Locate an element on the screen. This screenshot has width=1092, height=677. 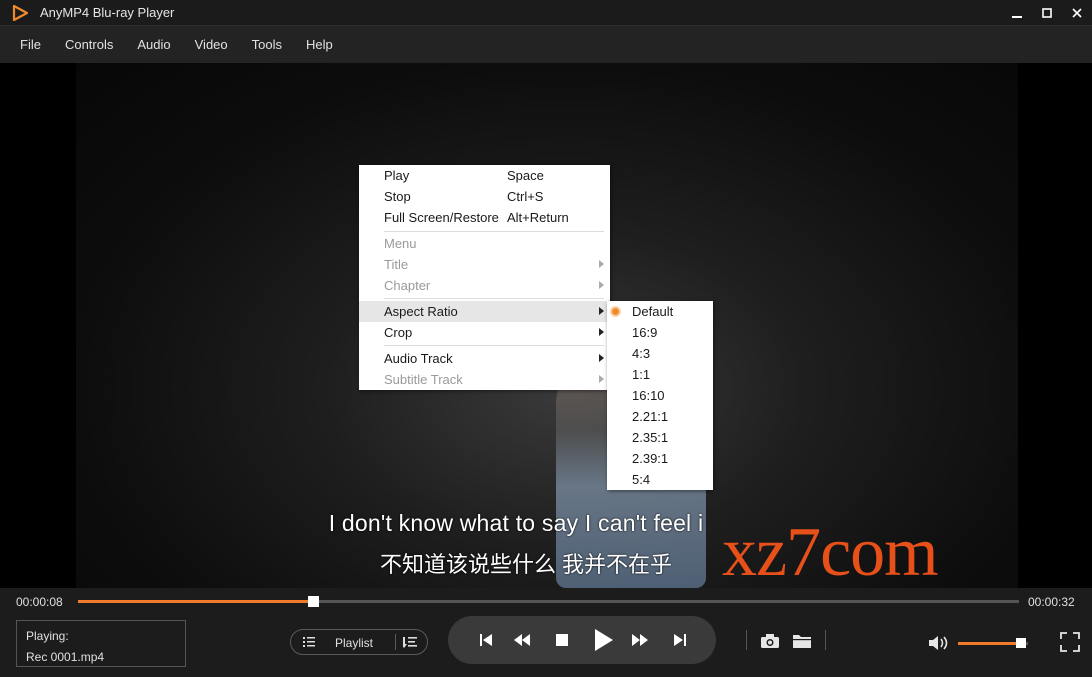
aspect-option-label: 2.21:1 is located at coordinates (650, 416).